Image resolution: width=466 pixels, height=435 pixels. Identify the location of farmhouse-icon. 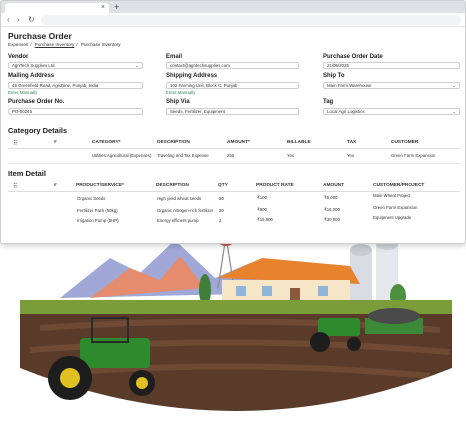
(289, 282).